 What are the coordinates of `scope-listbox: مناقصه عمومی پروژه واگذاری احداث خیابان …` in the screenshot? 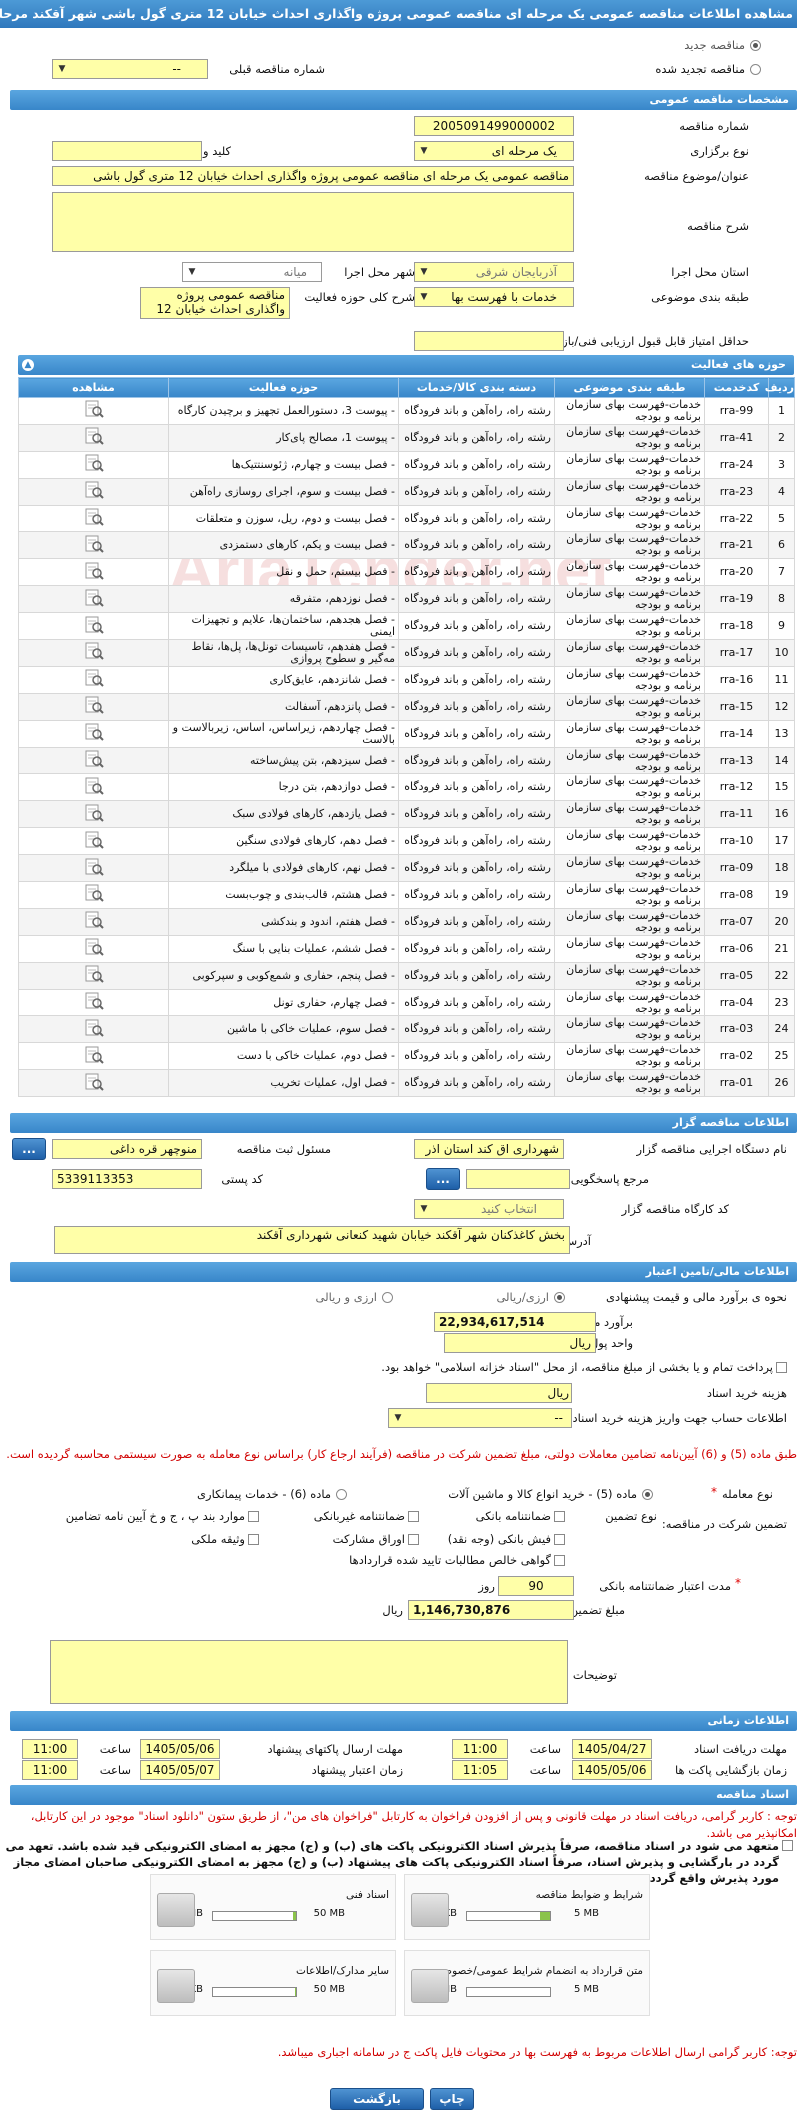 It's located at (215, 303).